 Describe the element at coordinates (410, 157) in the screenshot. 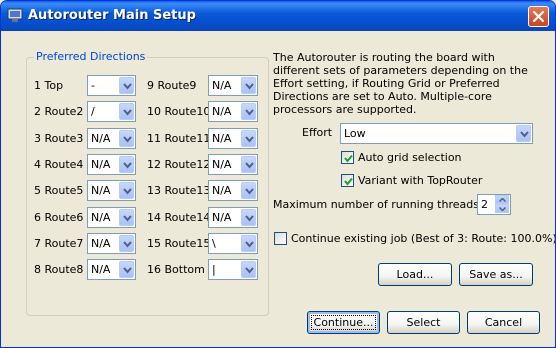

I see `auto-grid-label: Auto grid selection` at that location.